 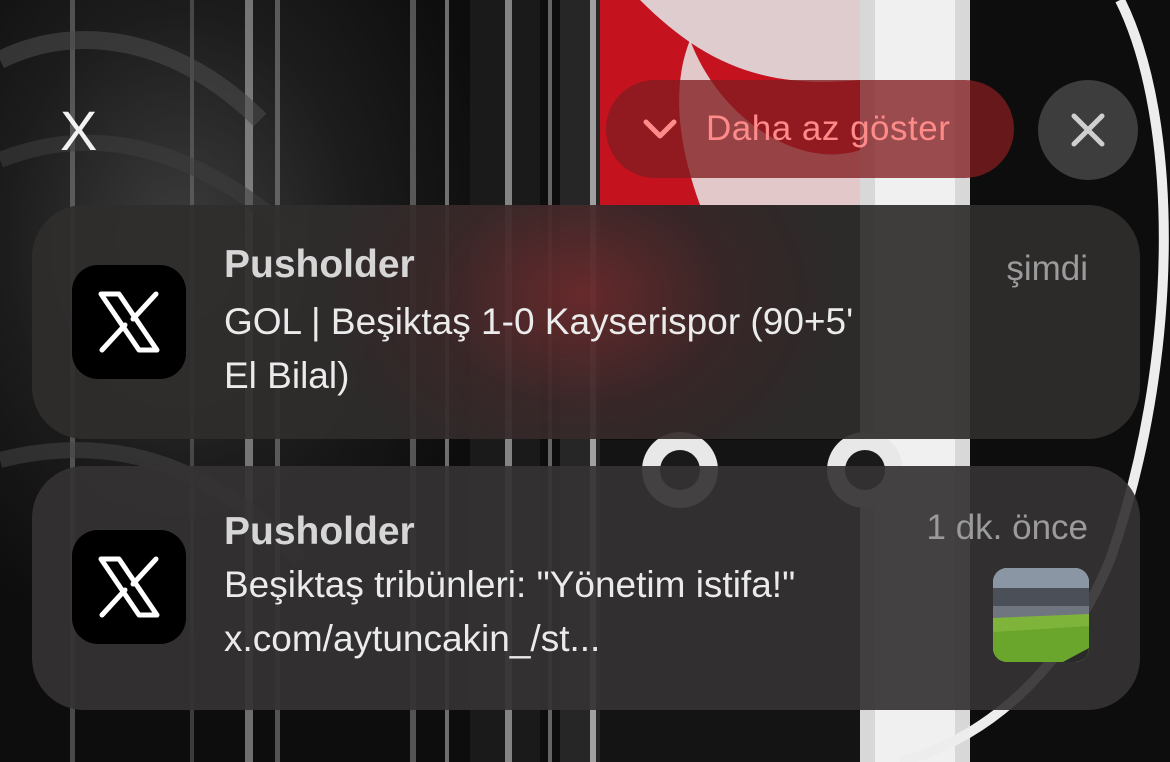 I want to click on close-icon, so click(x=1088, y=130).